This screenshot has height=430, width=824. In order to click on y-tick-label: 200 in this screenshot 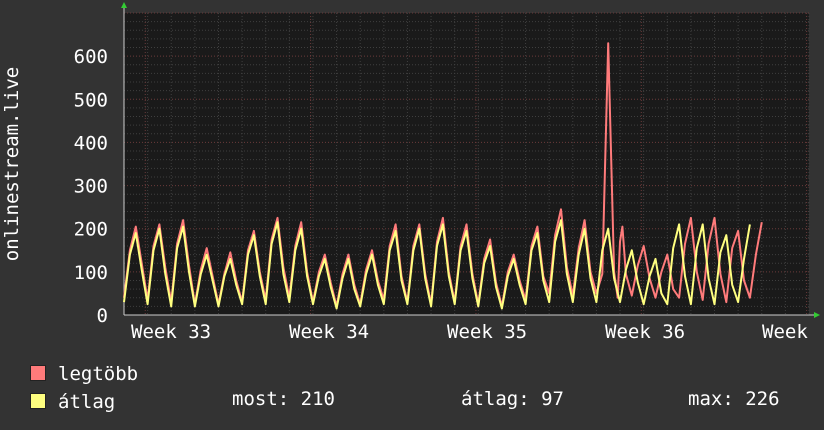, I will do `click(91, 230)`.